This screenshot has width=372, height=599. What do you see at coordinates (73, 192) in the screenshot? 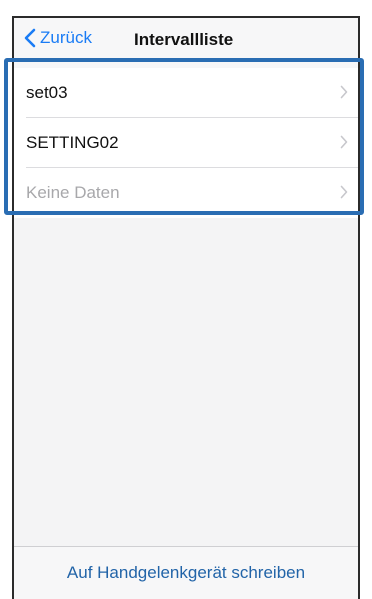
I see `list-item-label: Keine Daten` at bounding box center [73, 192].